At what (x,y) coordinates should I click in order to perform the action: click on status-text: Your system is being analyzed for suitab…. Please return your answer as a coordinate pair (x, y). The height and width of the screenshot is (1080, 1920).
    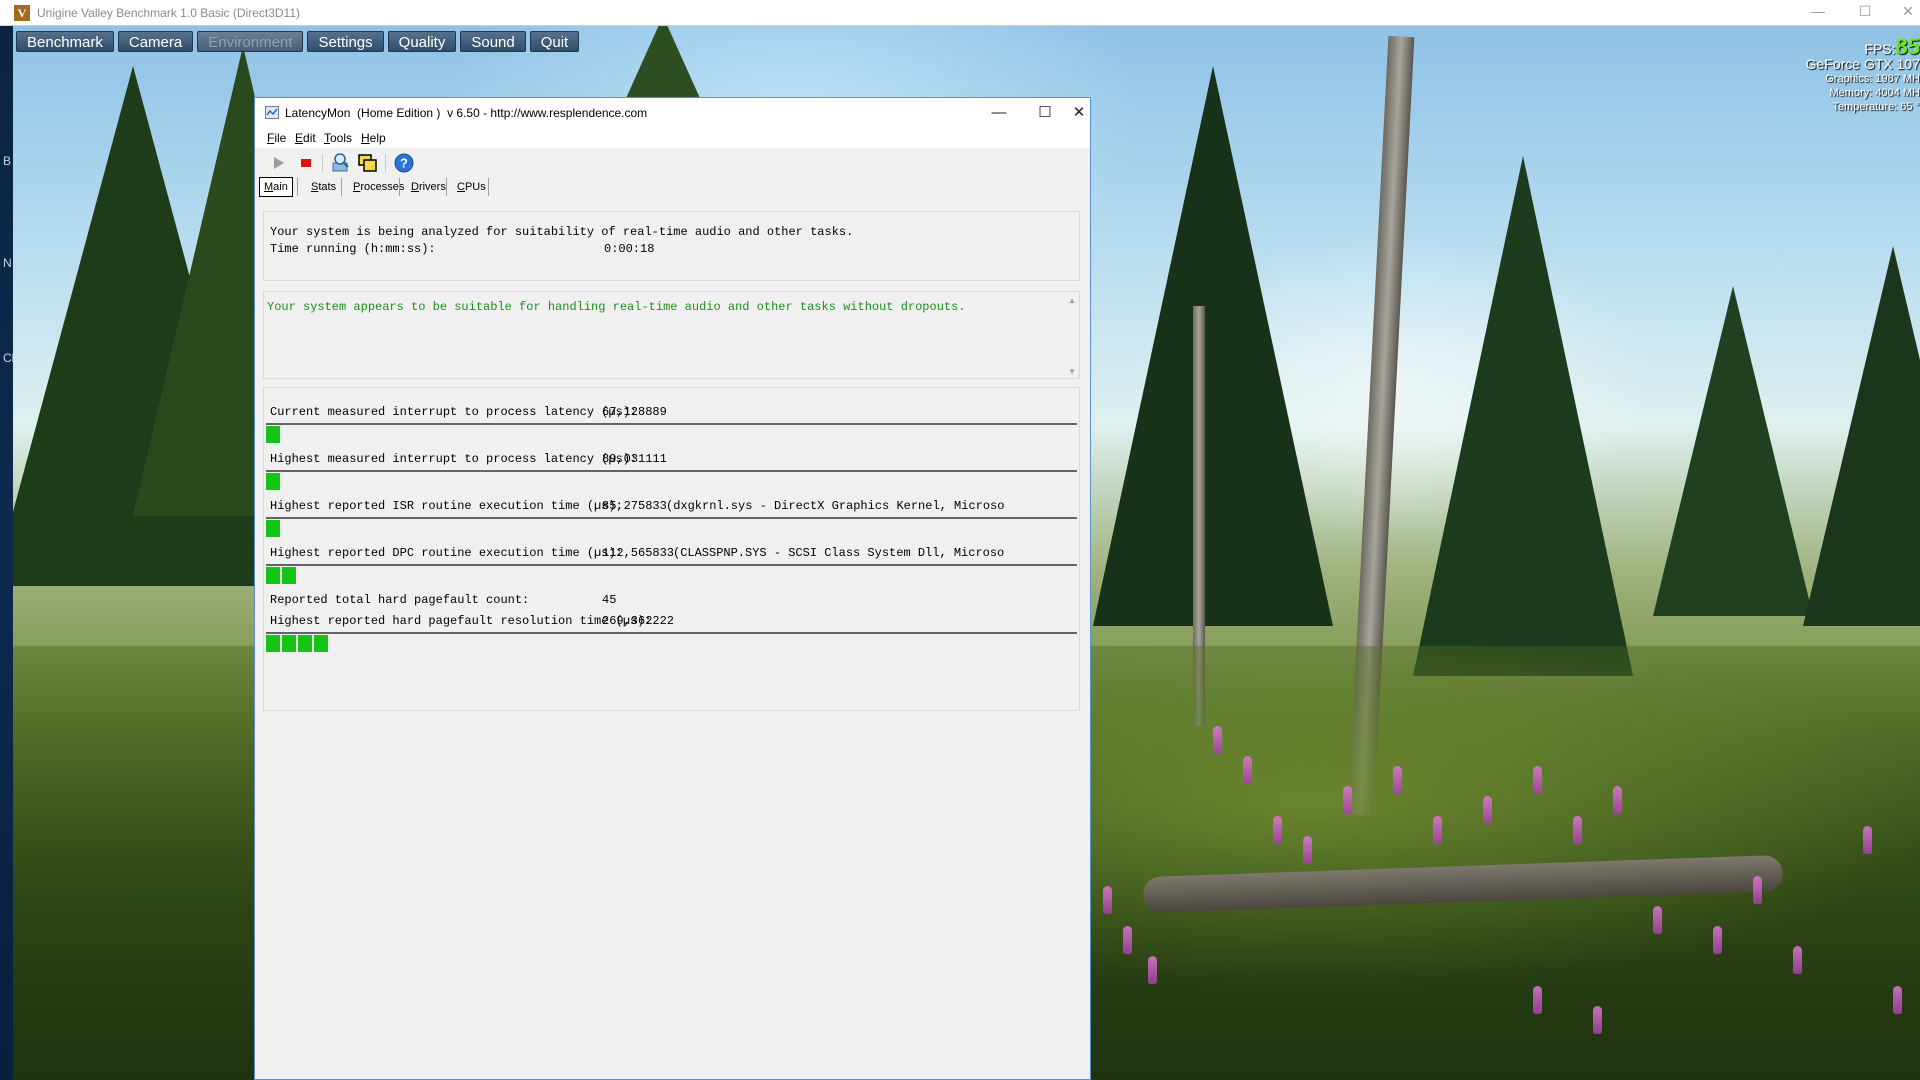
    Looking at the image, I should click on (562, 232).